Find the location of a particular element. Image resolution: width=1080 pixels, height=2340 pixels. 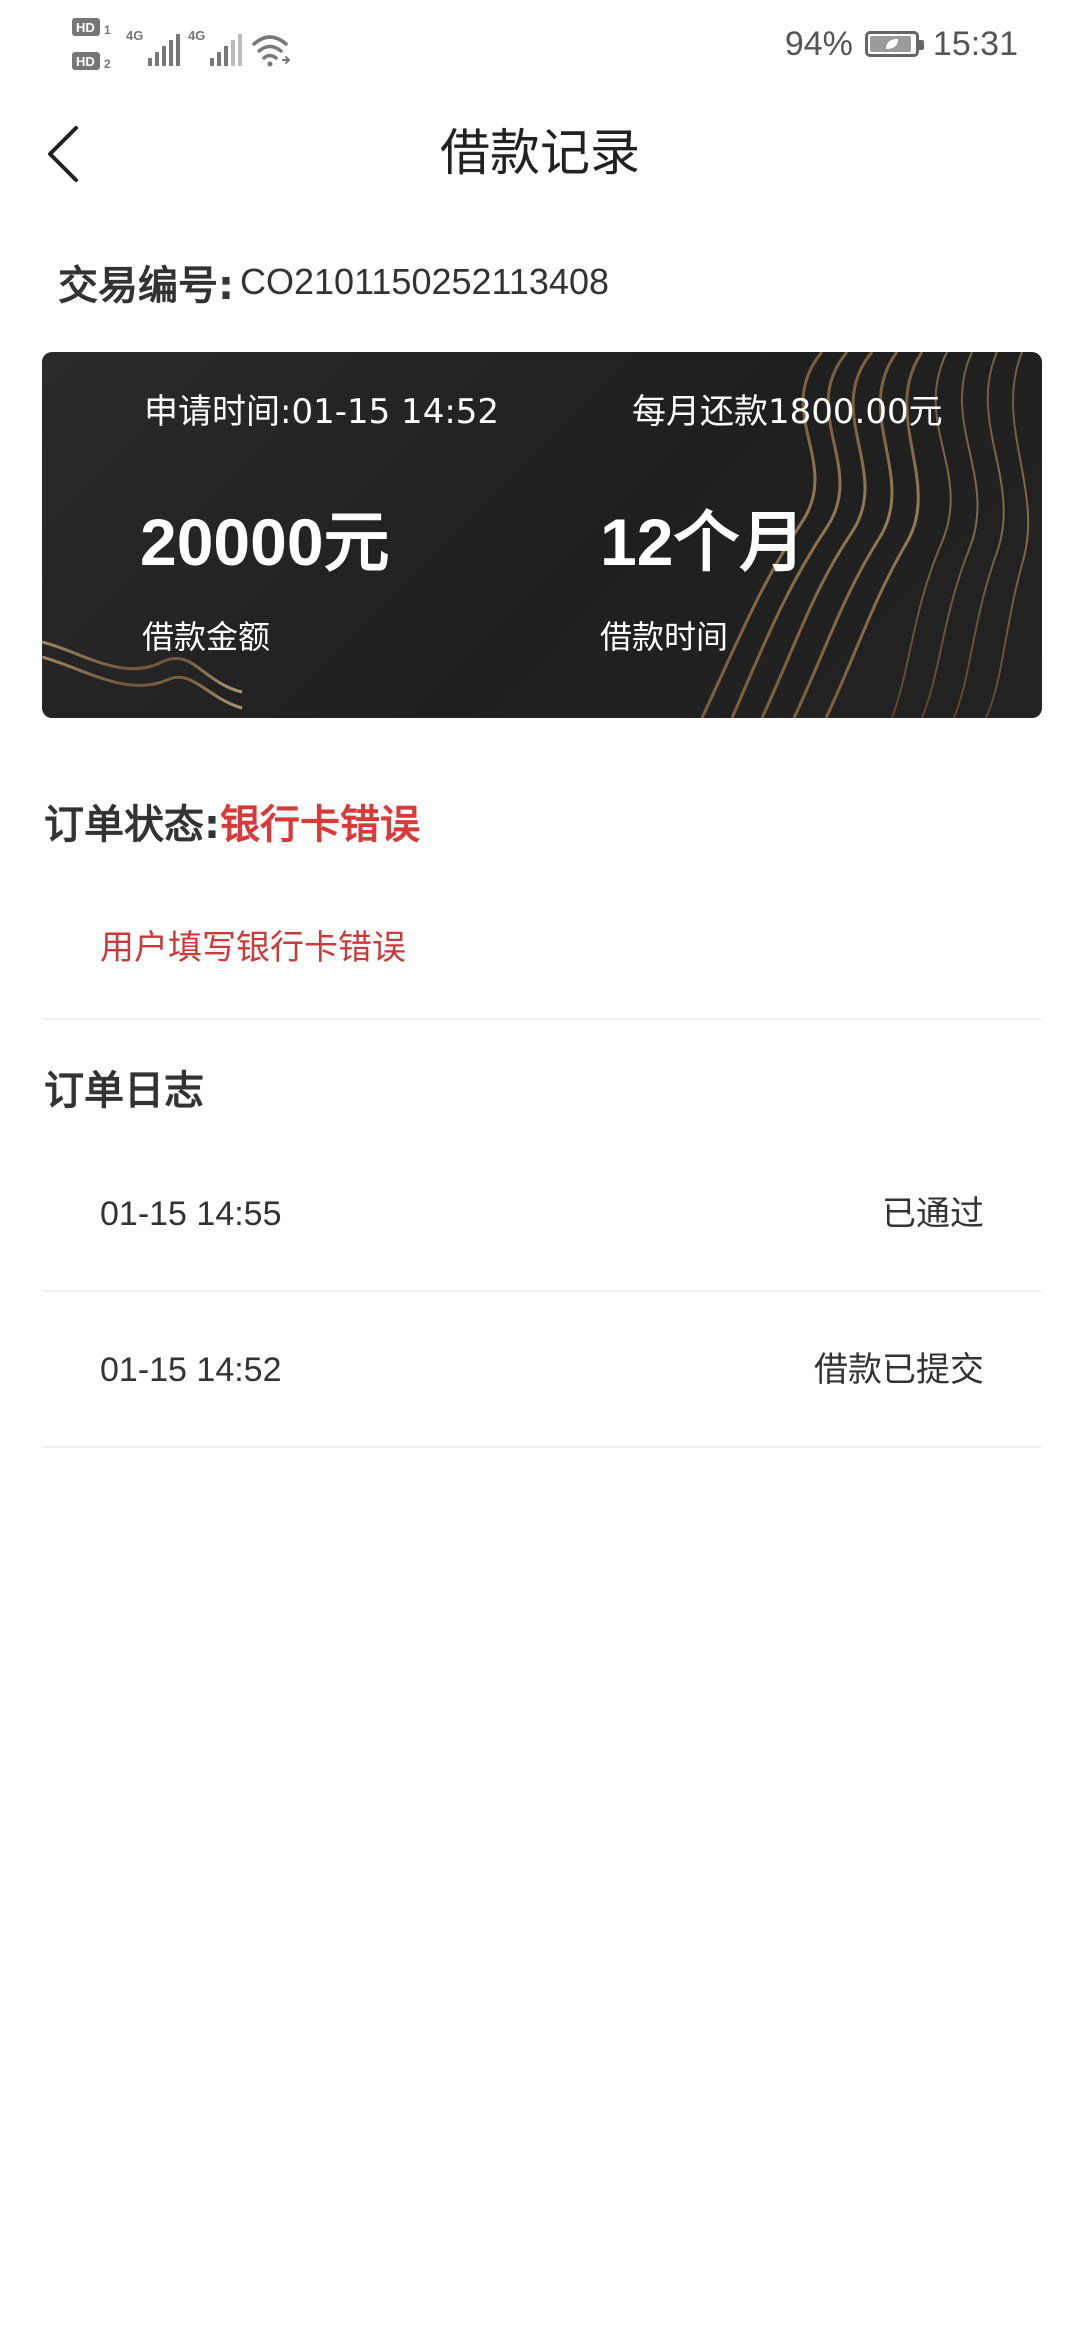

transaction-number-value: CO2101150252113408 is located at coordinates (424, 281).